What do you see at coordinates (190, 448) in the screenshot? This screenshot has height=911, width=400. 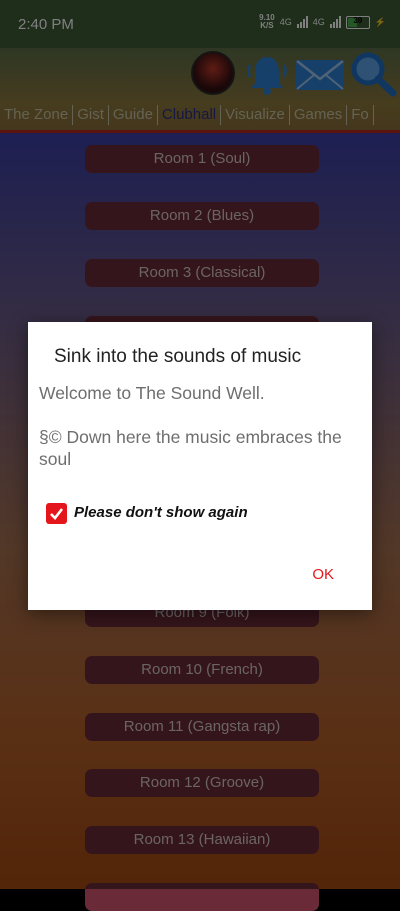 I see `dialog-message-line: §© Down here the music embraces the soul` at bounding box center [190, 448].